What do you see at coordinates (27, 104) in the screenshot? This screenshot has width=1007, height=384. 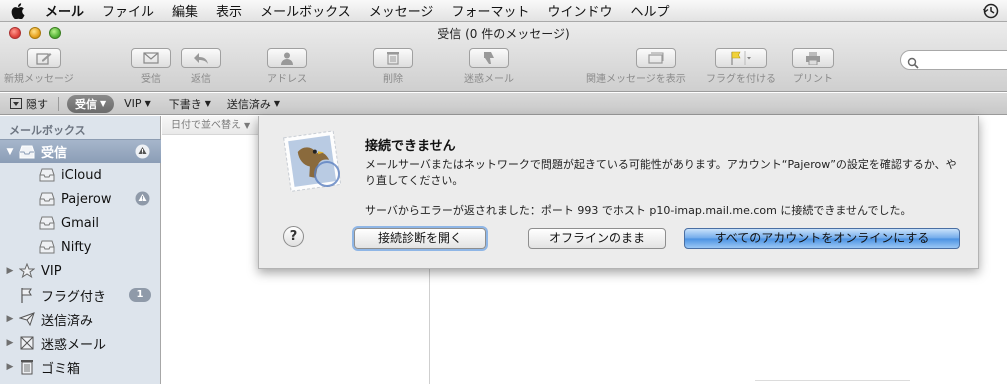 I see `hide-mailboxes-button: 隠す` at bounding box center [27, 104].